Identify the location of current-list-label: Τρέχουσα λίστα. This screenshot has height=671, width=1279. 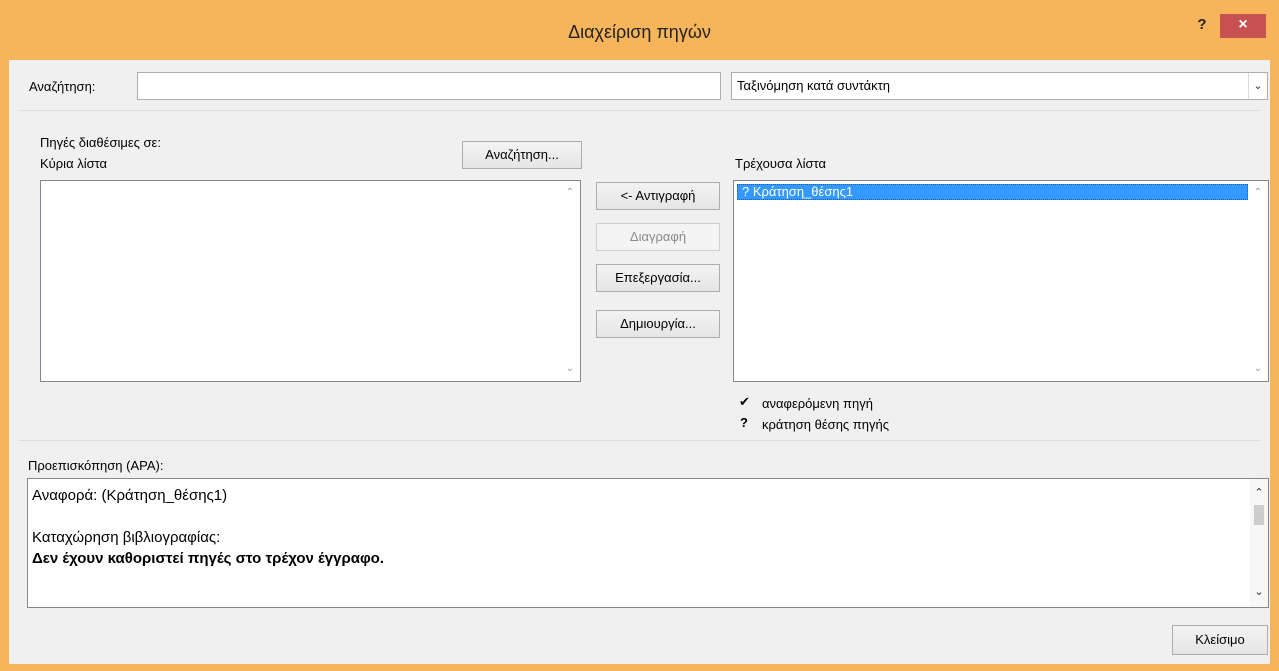
(780, 163).